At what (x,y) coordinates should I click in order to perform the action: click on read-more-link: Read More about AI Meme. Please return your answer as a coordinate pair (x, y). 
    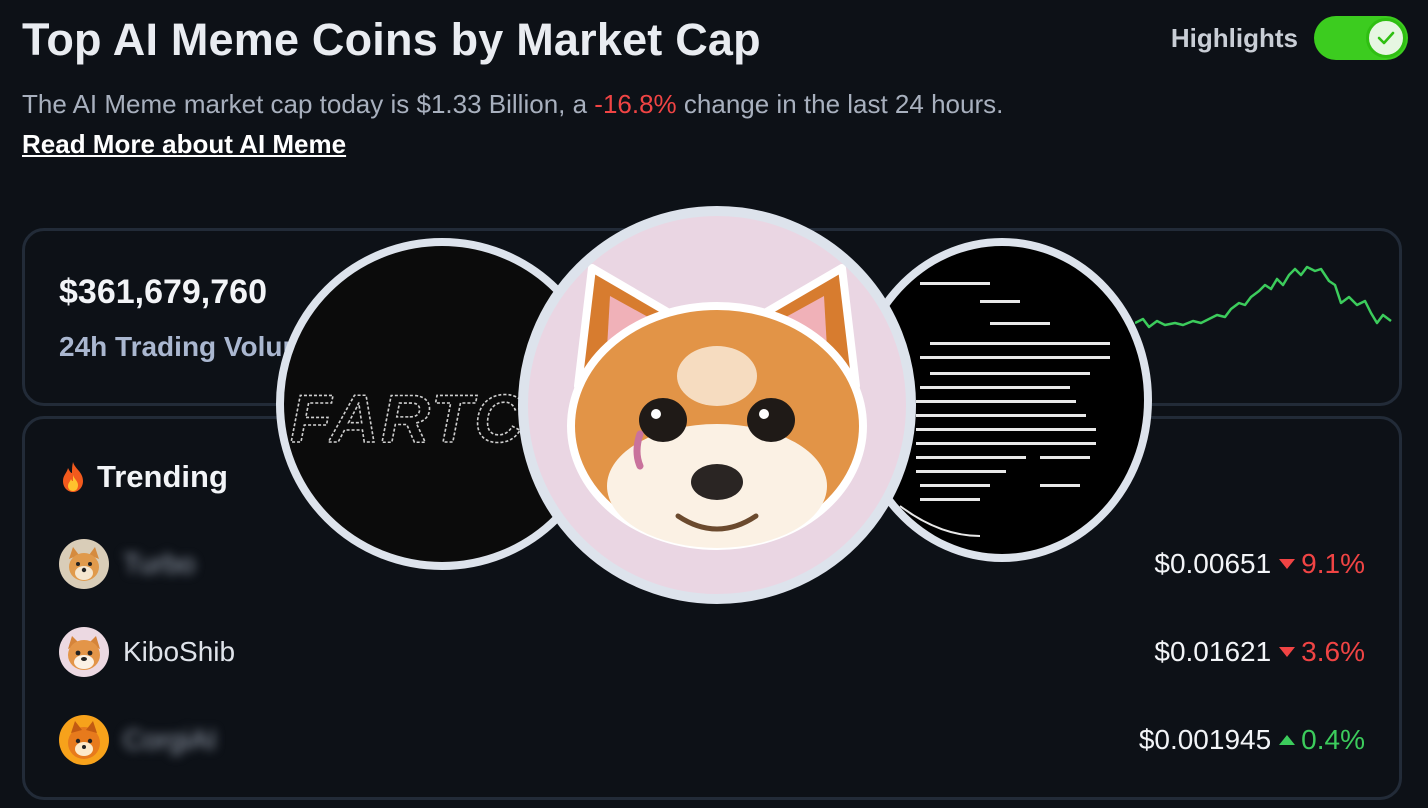
    Looking at the image, I should click on (184, 144).